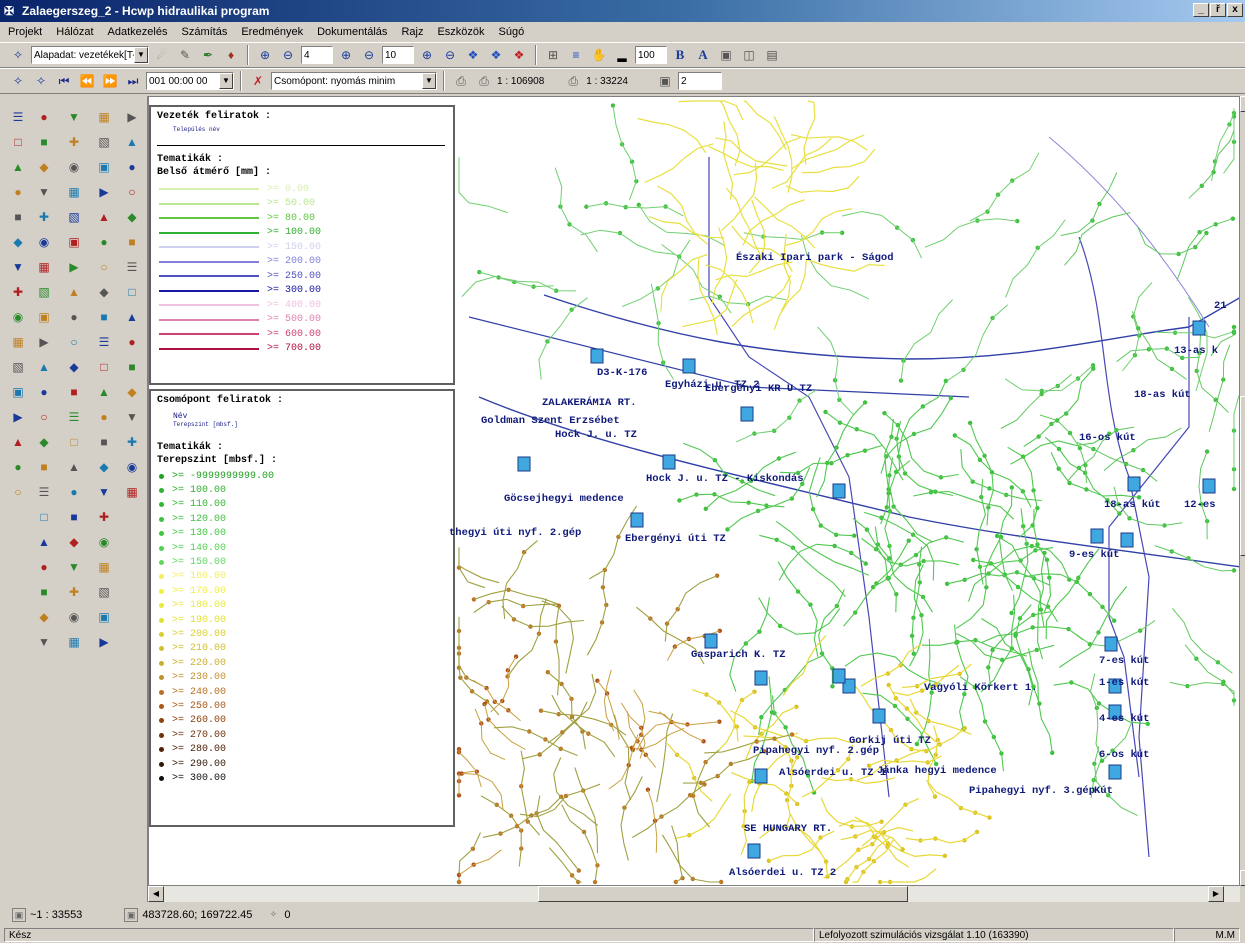 The width and height of the screenshot is (1245, 943). Describe the element at coordinates (104, 542) in the screenshot. I see `palette-tool-icon: ◉` at that location.